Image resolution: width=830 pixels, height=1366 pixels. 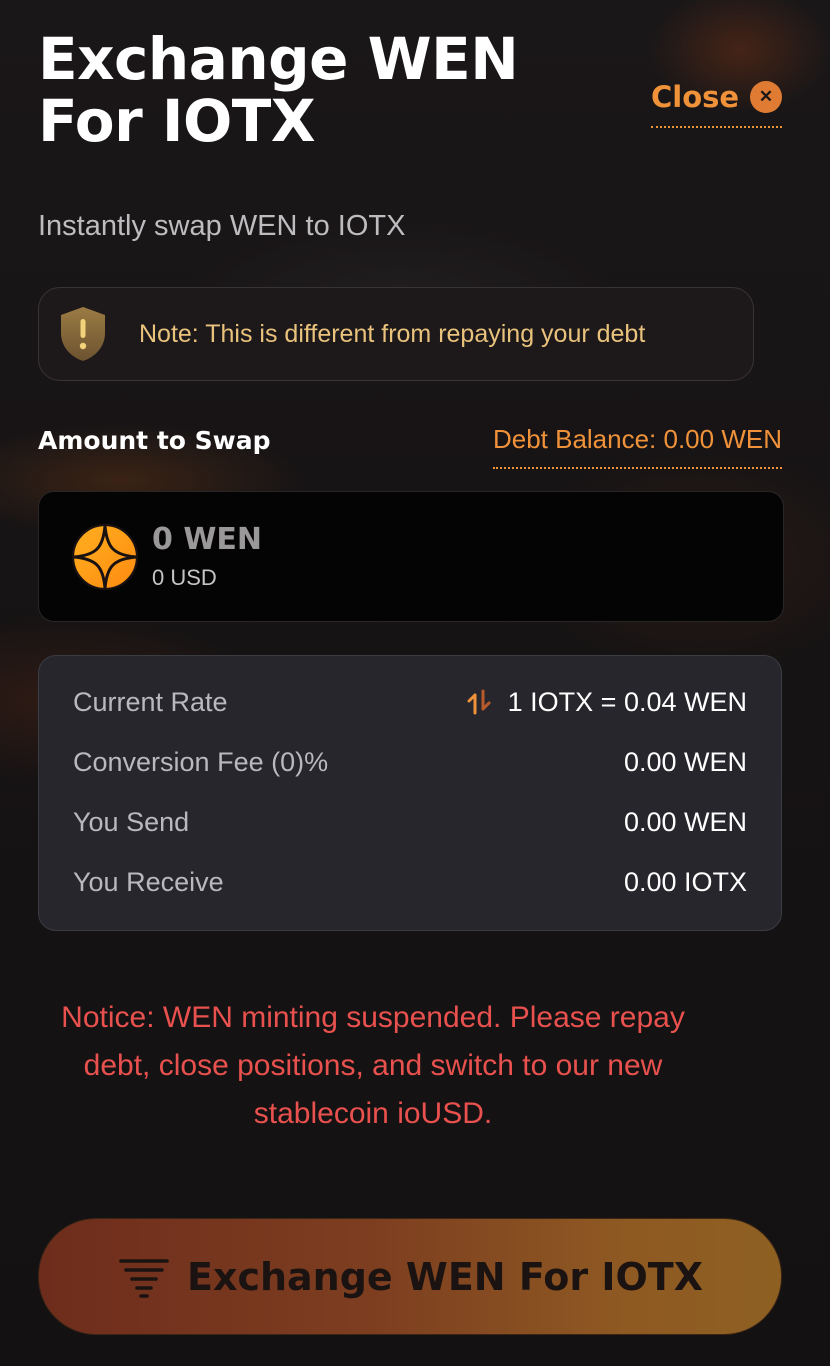 What do you see at coordinates (685, 881) in the screenshot?
I see `you-receive-value: 0.00 IOTX` at bounding box center [685, 881].